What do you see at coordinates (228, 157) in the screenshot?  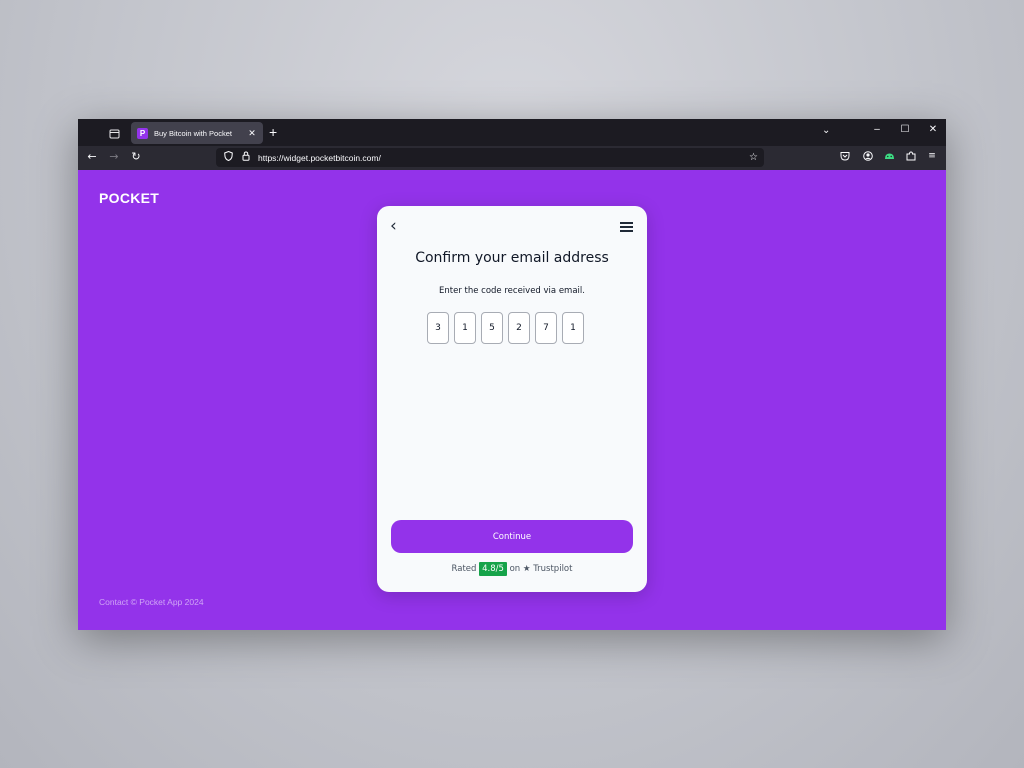 I see `shield-icon` at bounding box center [228, 157].